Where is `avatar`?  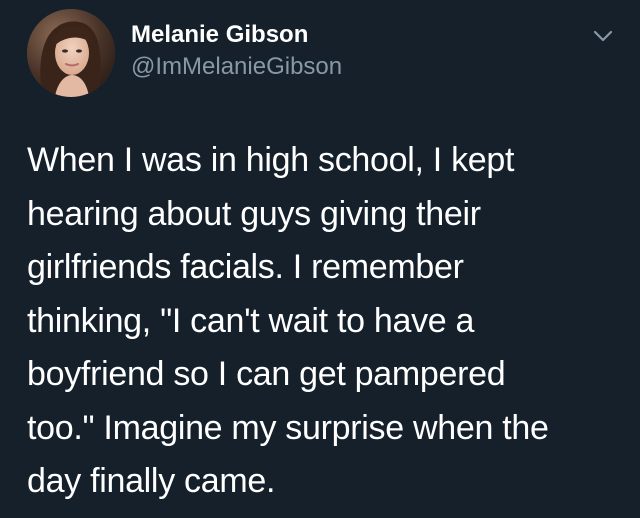 avatar is located at coordinates (71, 53).